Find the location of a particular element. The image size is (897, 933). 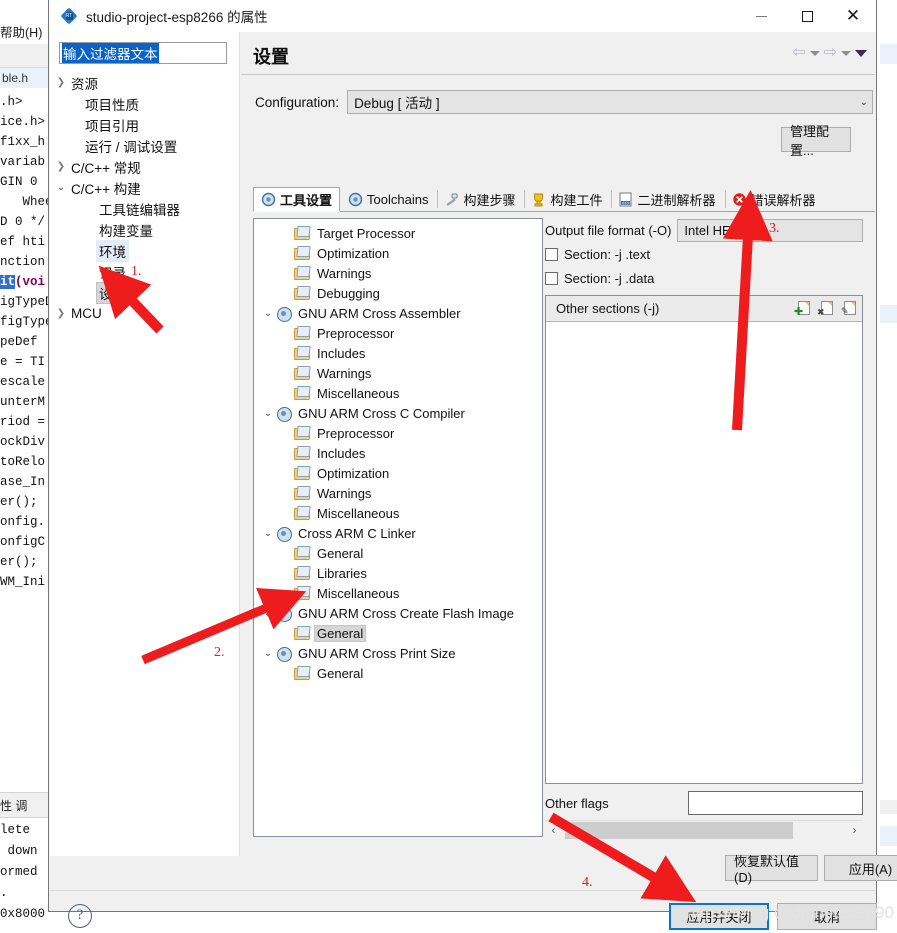

option-tree-item-17: Libraries is located at coordinates (398, 573).